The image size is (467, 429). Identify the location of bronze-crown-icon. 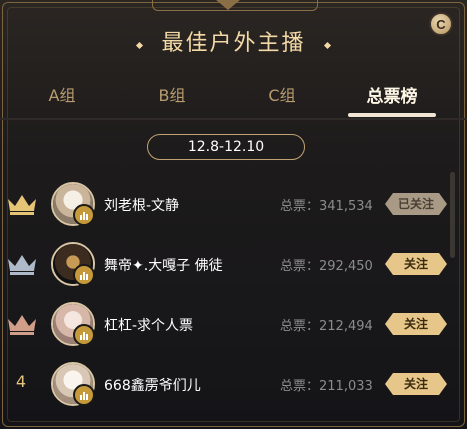
(22, 325).